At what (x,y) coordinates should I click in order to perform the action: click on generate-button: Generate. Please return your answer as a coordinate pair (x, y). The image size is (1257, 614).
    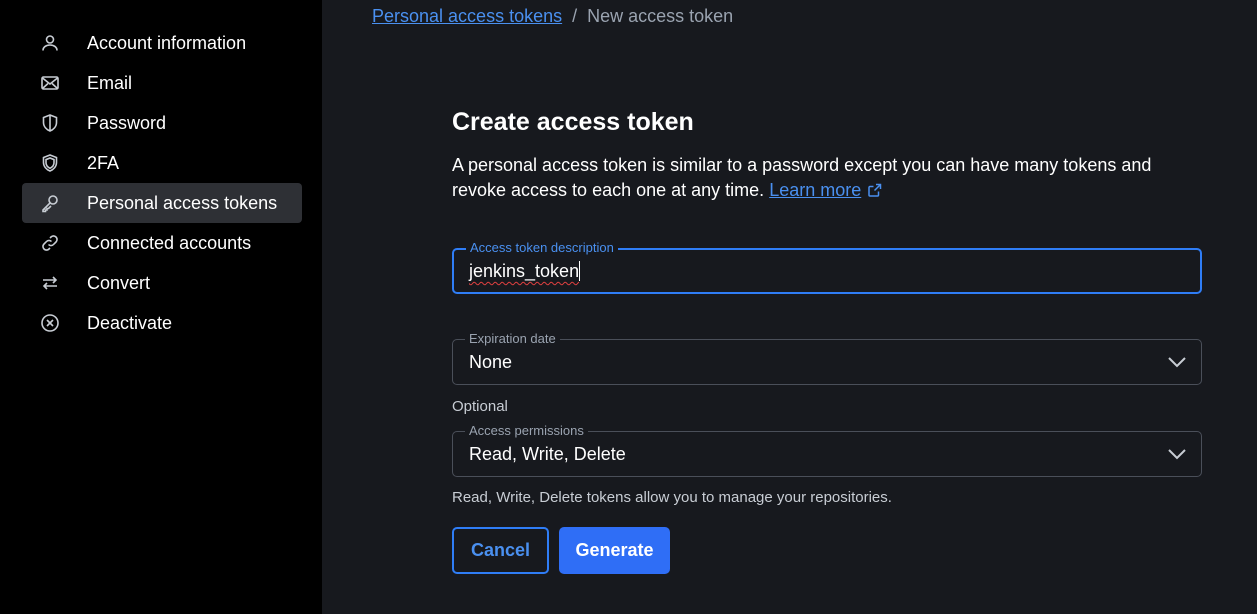
    Looking at the image, I should click on (614, 550).